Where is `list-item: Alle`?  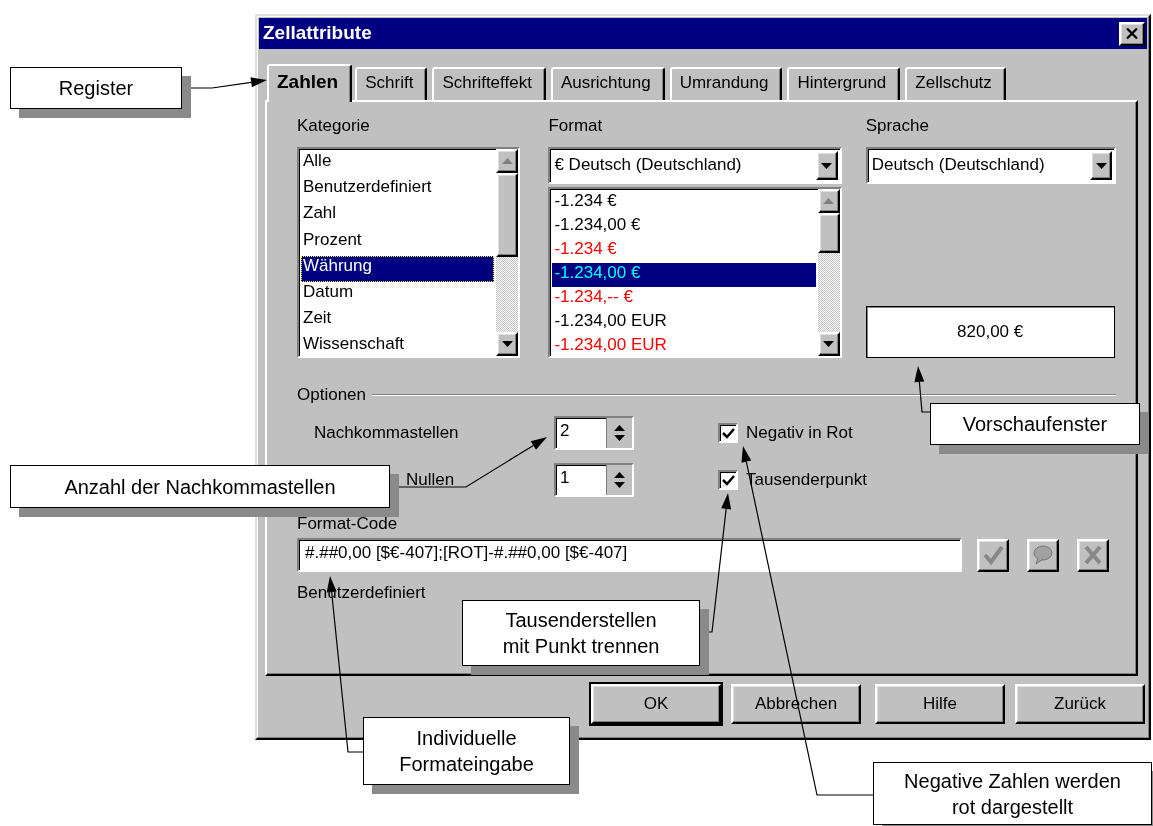 list-item: Alle is located at coordinates (398, 164).